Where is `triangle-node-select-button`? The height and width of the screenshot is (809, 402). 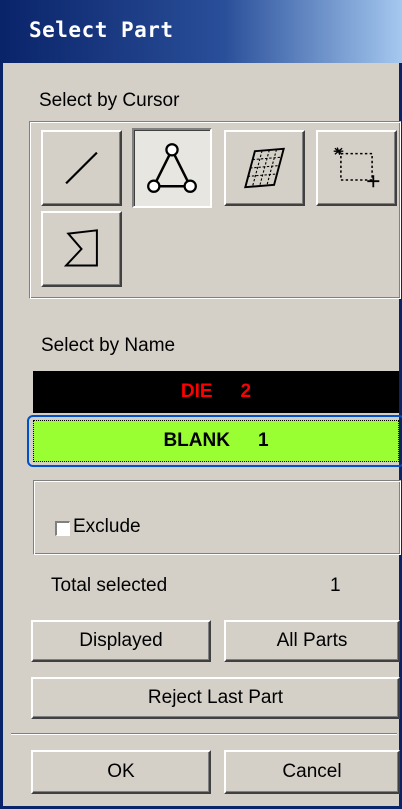
triangle-node-select-button is located at coordinates (172, 168).